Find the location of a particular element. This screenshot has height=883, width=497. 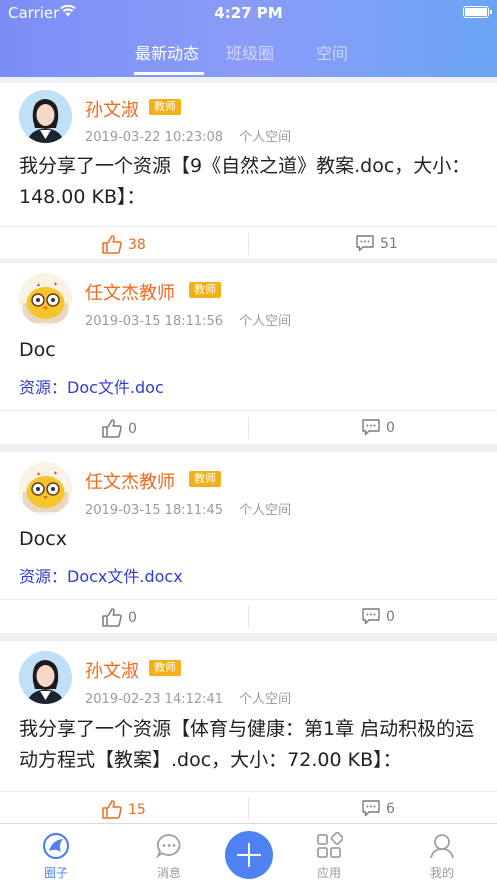

like-count: 38 is located at coordinates (137, 244).